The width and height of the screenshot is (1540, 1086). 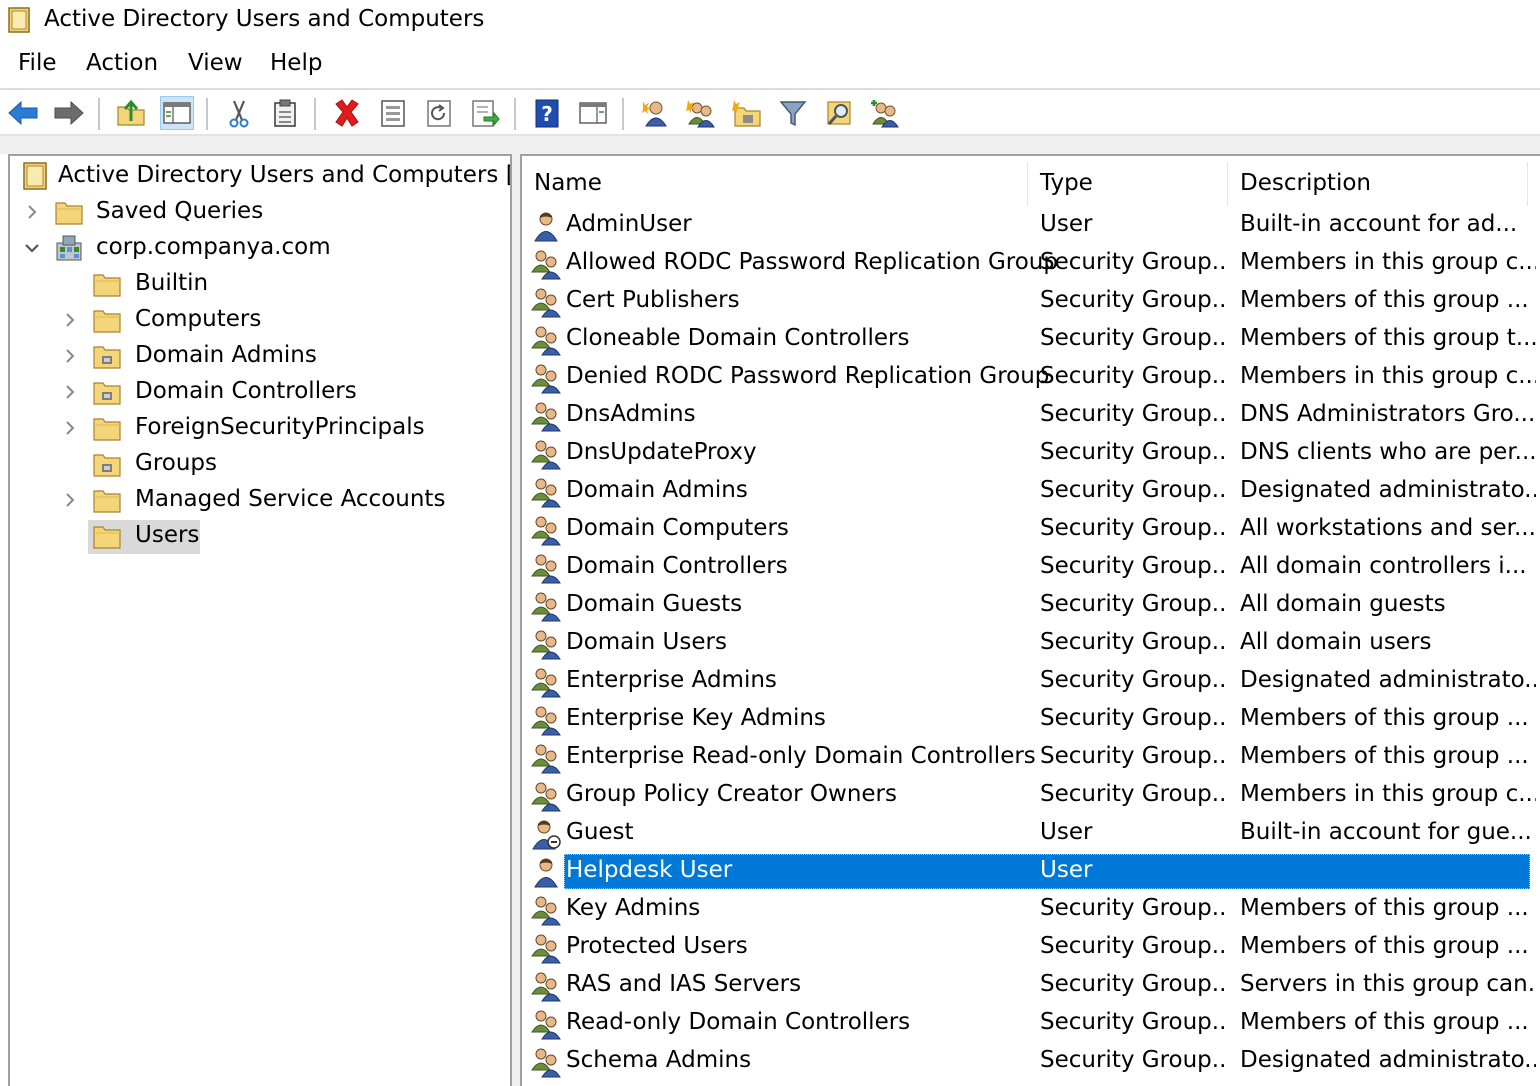 What do you see at coordinates (260, 321) in the screenshot?
I see `tree-item-computers: Computers` at bounding box center [260, 321].